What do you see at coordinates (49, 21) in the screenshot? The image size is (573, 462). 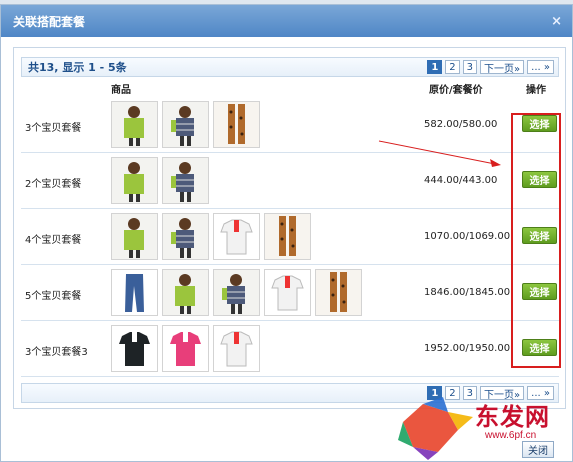 I see `dialog-title: 关联搭配套餐` at bounding box center [49, 21].